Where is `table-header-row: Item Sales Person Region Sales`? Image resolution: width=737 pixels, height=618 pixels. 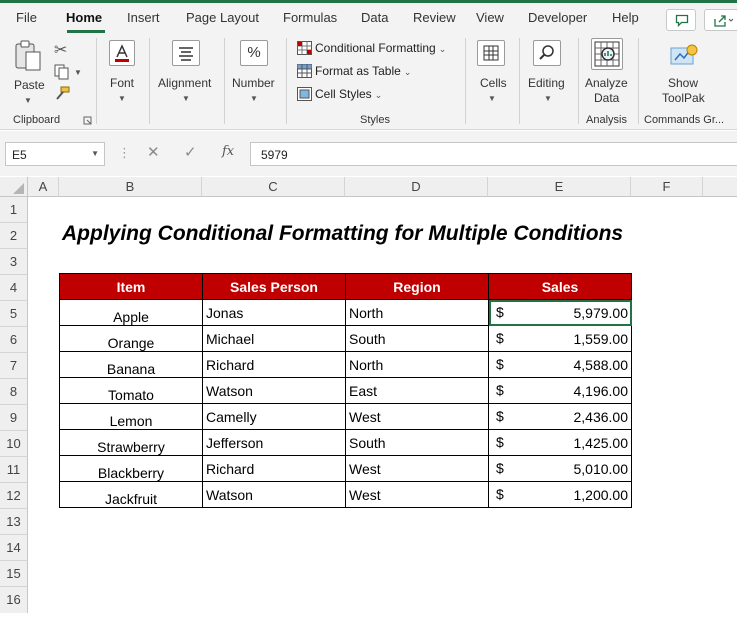 table-header-row: Item Sales Person Region Sales is located at coordinates (345, 286).